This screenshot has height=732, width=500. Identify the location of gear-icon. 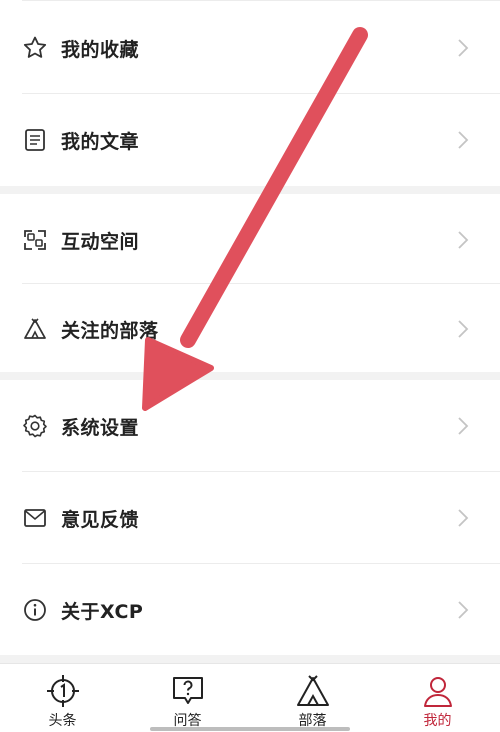
(35, 426).